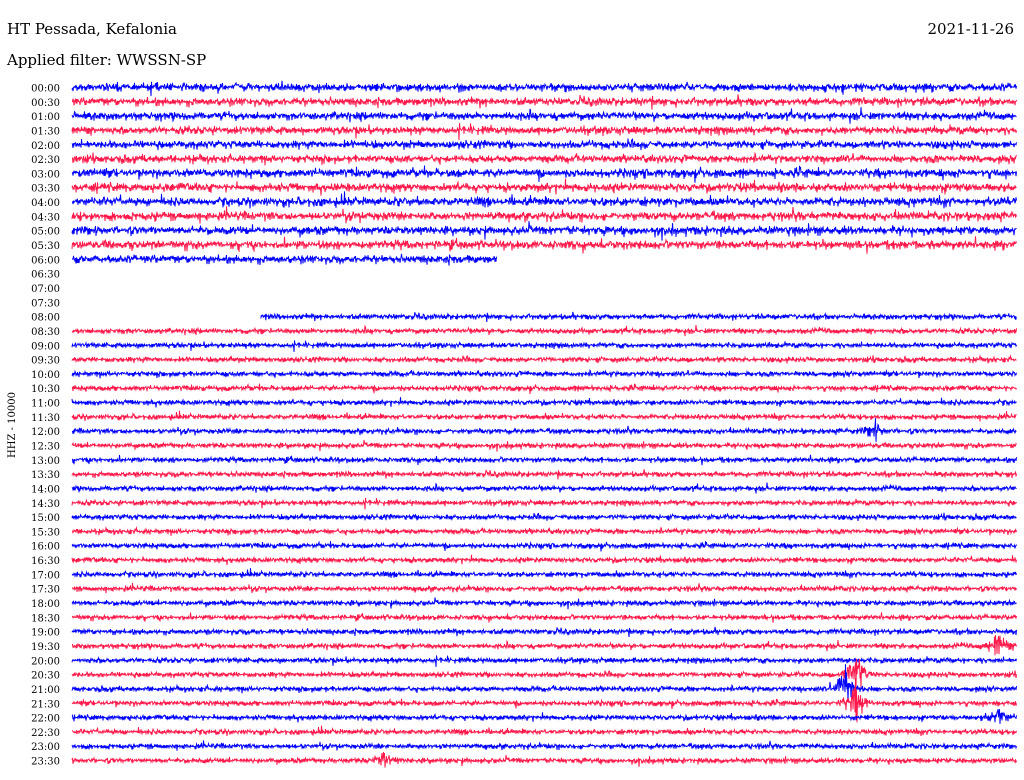 The height and width of the screenshot is (780, 1024). Describe the element at coordinates (45, 676) in the screenshot. I see `time-label: 20:30` at that location.